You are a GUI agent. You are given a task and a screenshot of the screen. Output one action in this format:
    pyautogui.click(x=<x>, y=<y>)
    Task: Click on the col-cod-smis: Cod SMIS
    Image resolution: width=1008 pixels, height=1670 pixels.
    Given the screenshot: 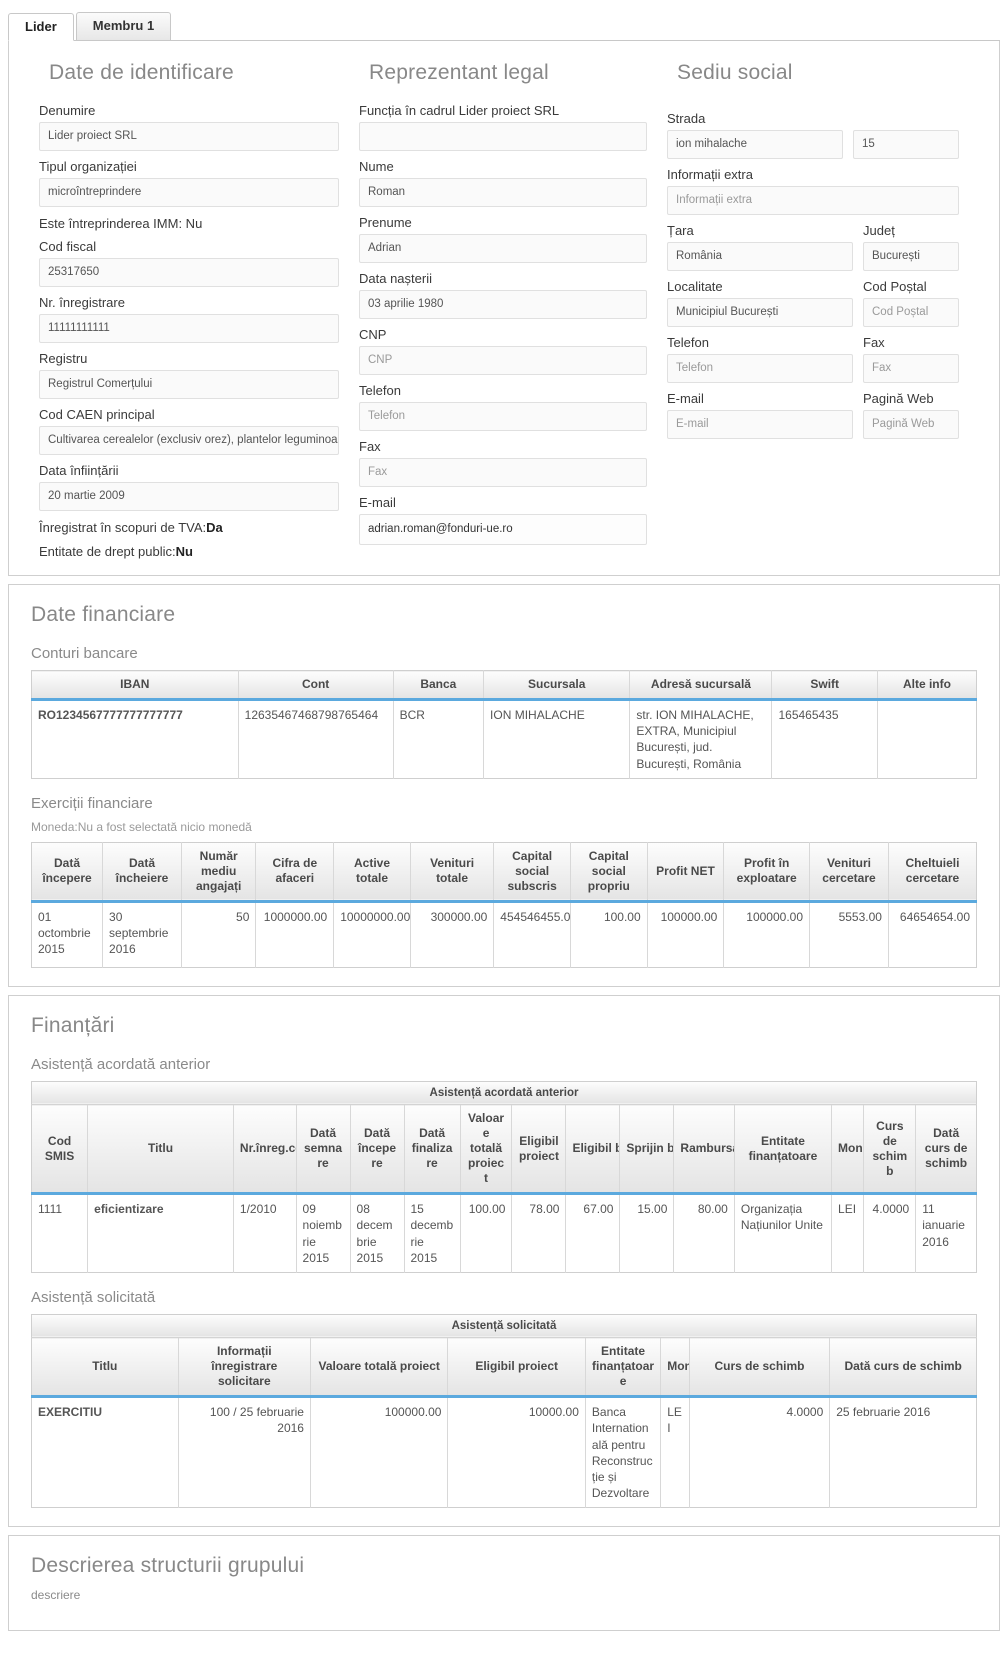 What is the action you would take?
    pyautogui.click(x=60, y=1150)
    